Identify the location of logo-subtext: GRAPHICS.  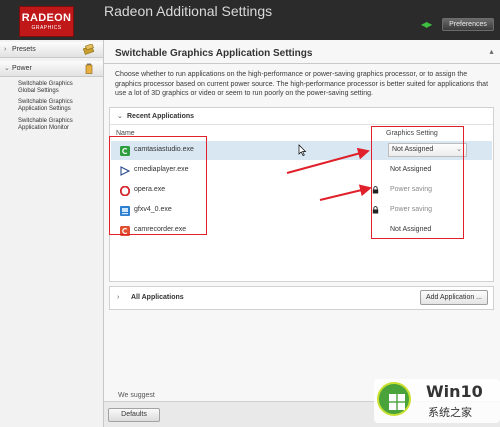
(46, 28).